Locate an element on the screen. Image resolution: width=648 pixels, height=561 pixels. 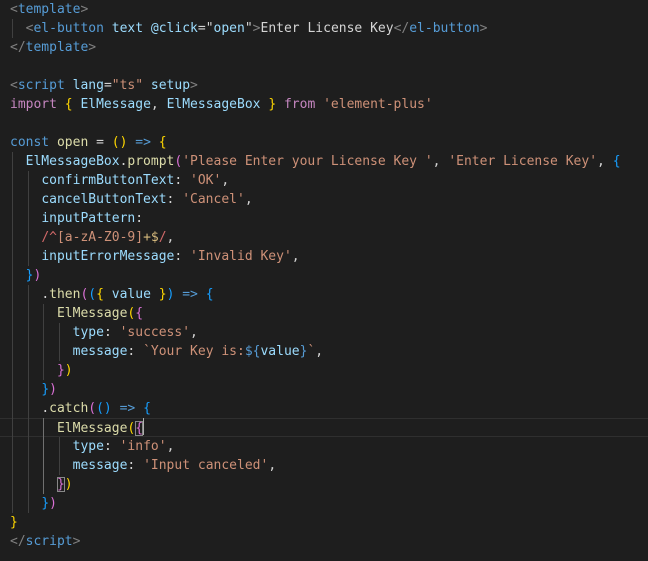
code-line: </script> is located at coordinates (324, 541).